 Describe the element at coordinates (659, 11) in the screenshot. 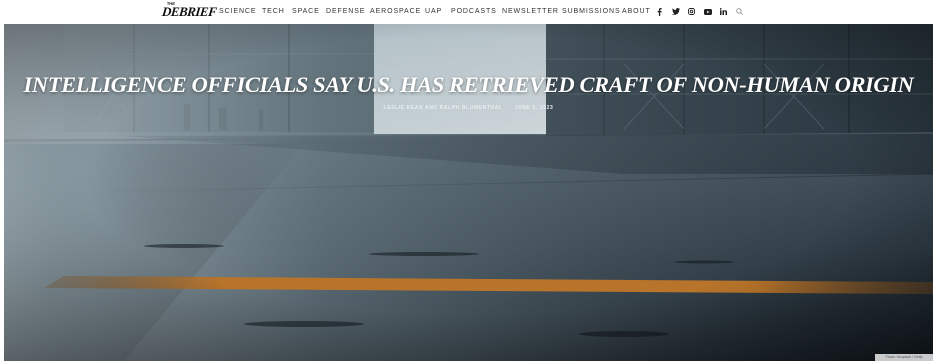

I see `facebook-icon` at that location.